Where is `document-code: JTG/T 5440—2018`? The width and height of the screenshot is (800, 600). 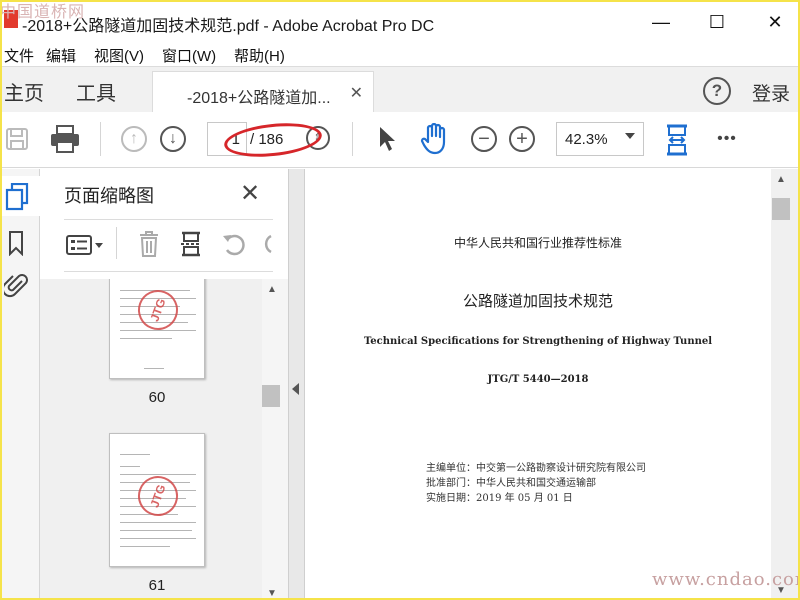
document-code: JTG/T 5440—2018 is located at coordinates (538, 379).